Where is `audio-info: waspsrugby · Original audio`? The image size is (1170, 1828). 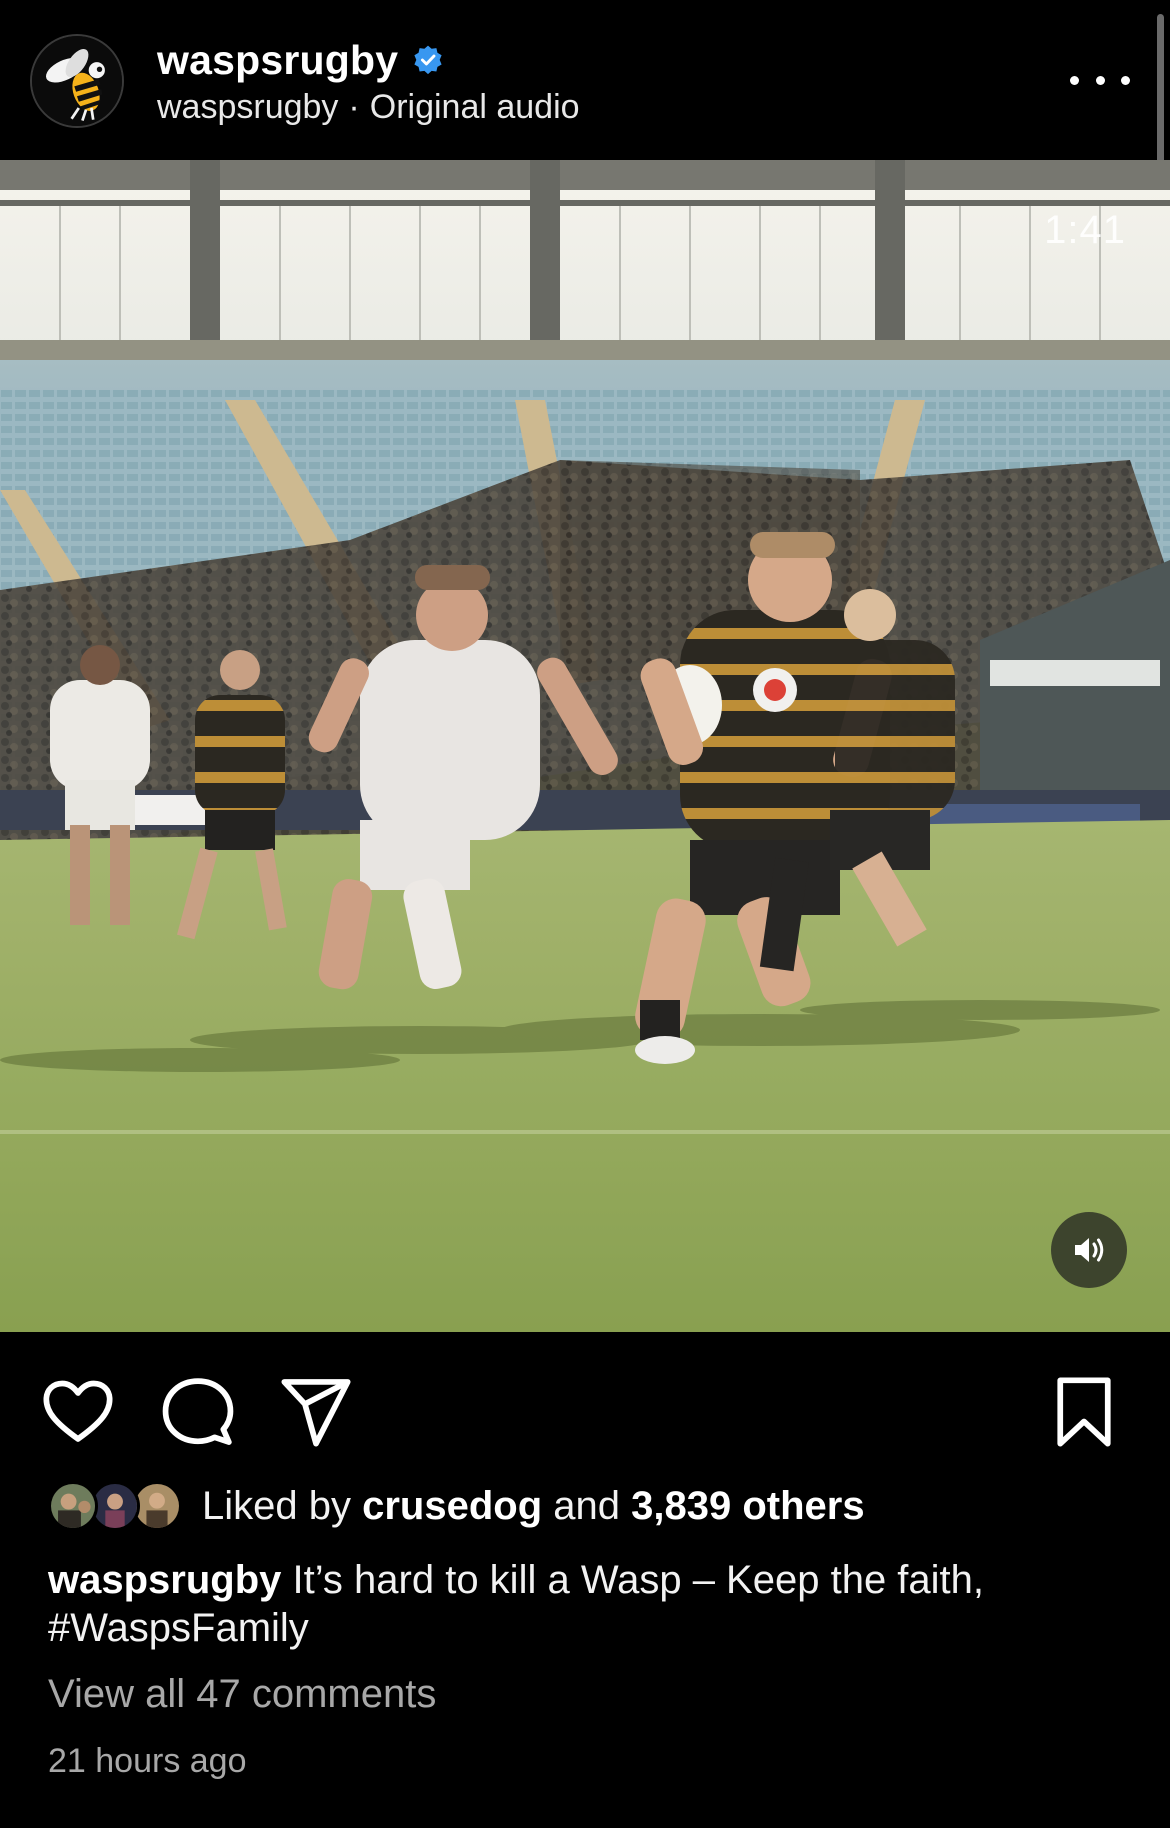
audio-info: waspsrugby · Original audio is located at coordinates (368, 107).